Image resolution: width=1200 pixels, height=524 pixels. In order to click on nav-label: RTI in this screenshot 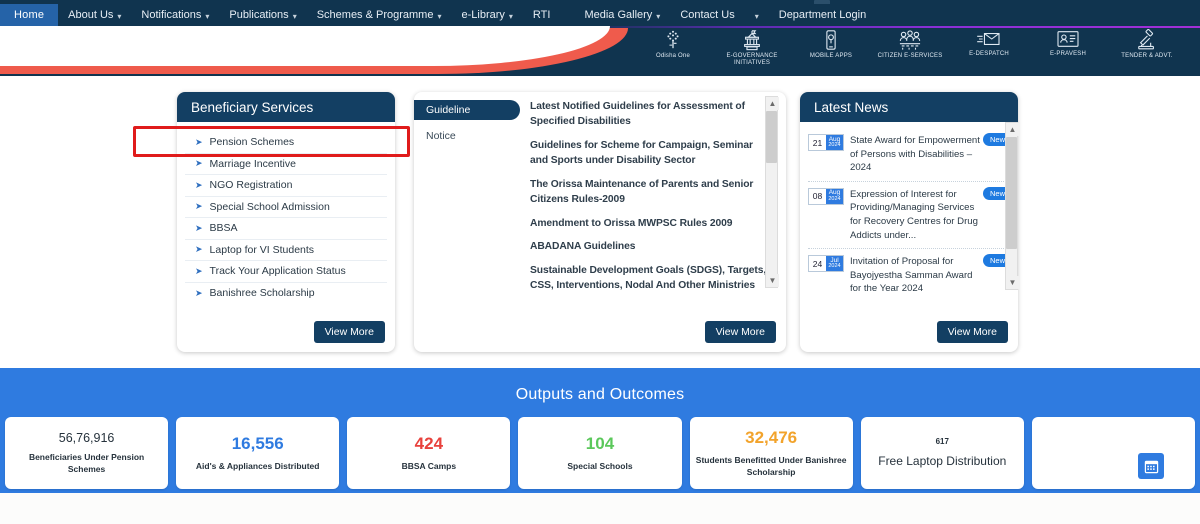, I will do `click(541, 15)`.